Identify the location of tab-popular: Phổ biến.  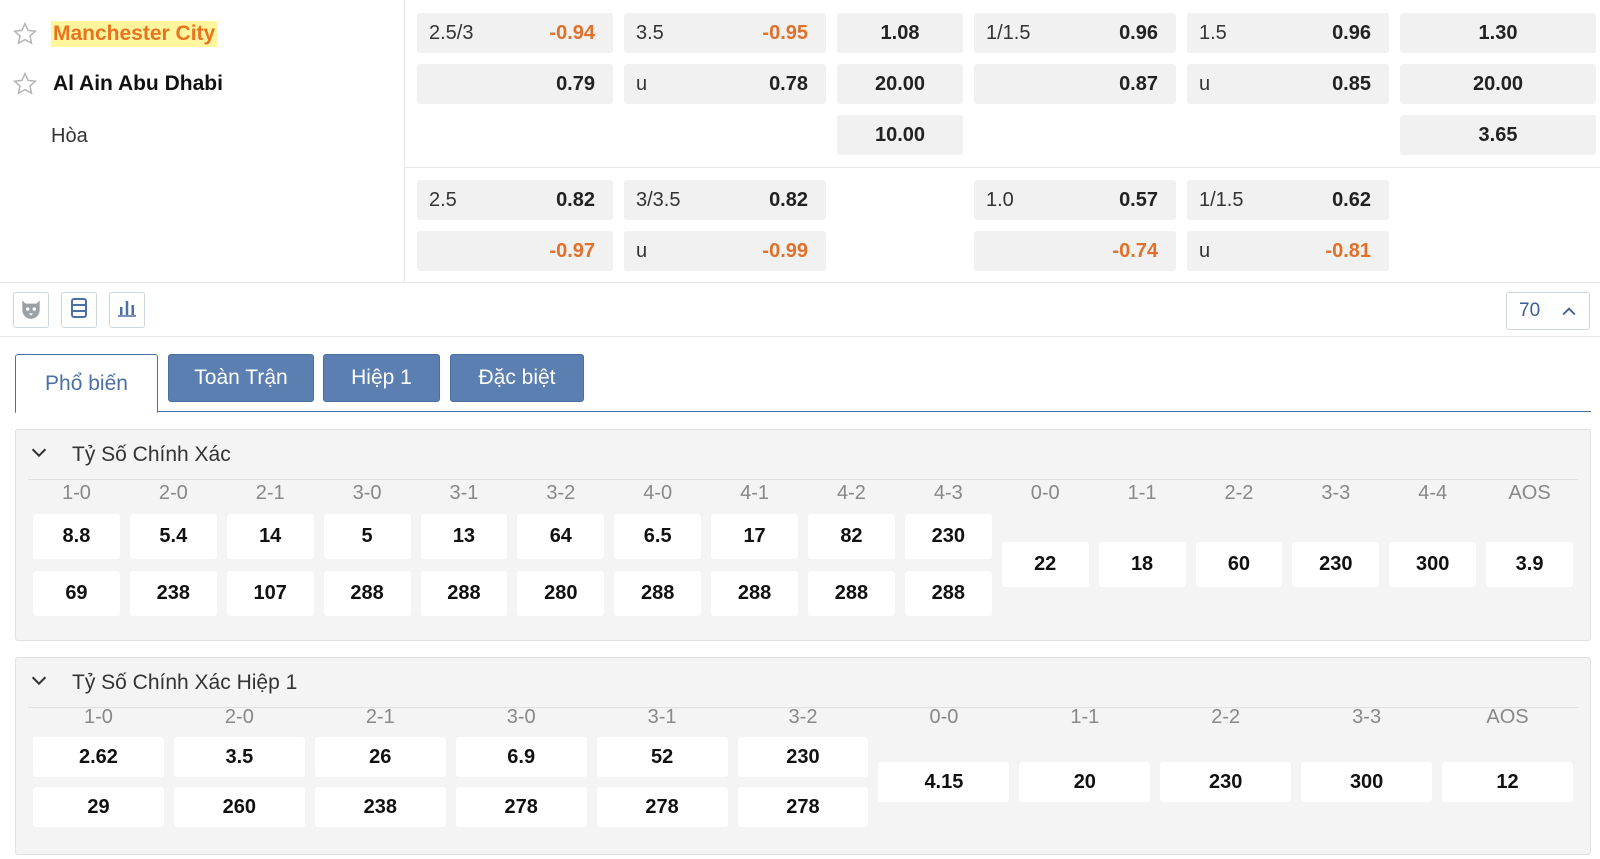
(86, 383).